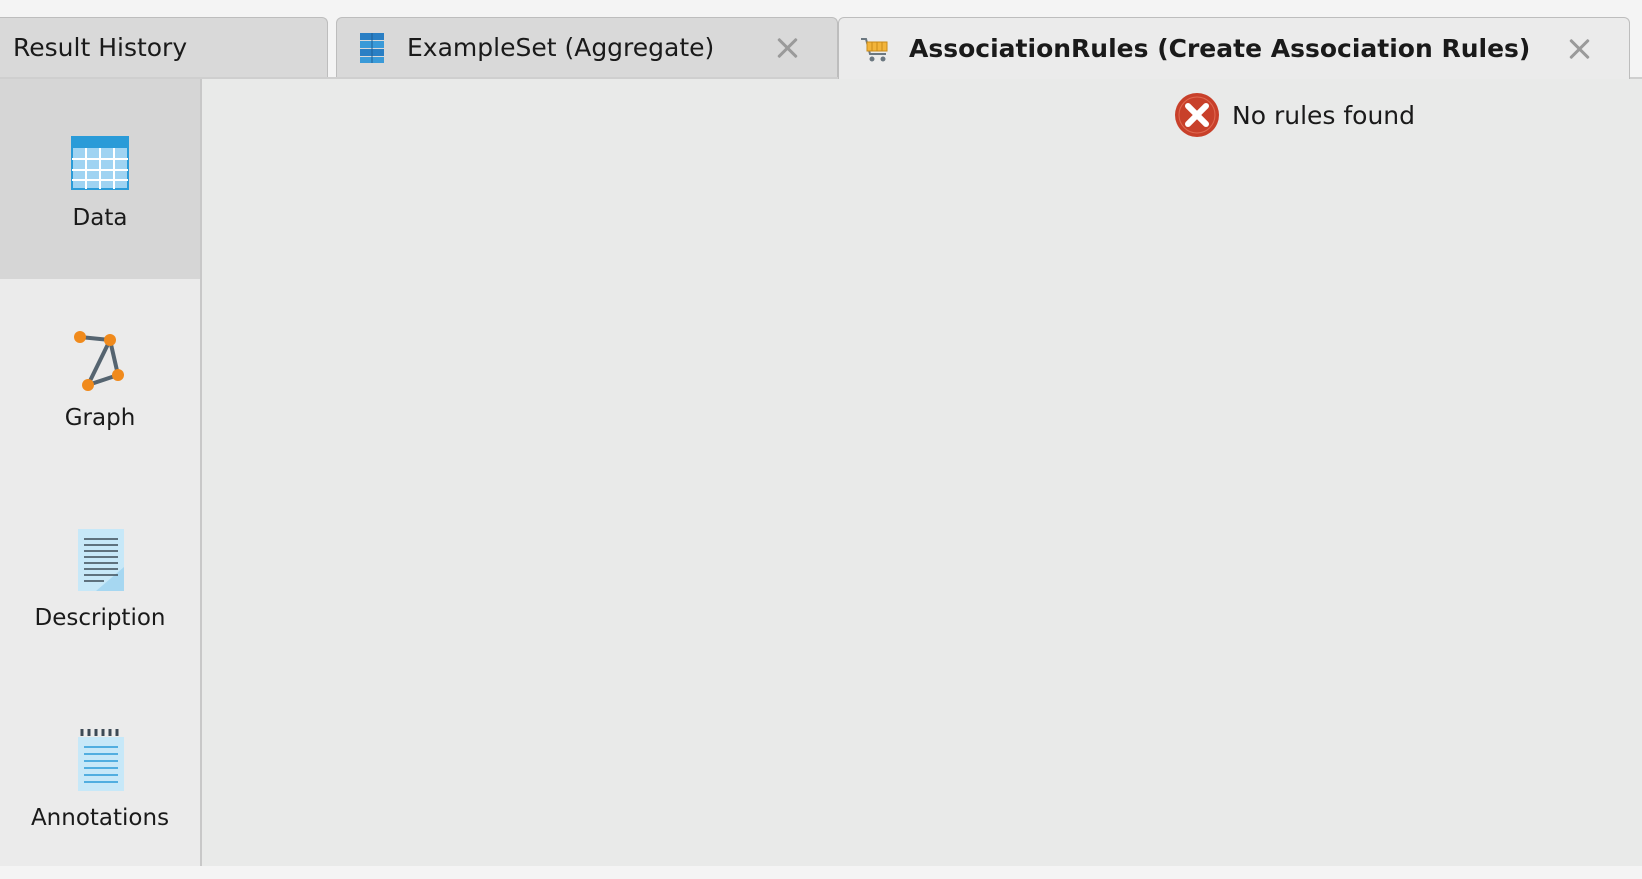 This screenshot has width=1642, height=879. I want to click on sidebar-item-description: Description, so click(100, 579).